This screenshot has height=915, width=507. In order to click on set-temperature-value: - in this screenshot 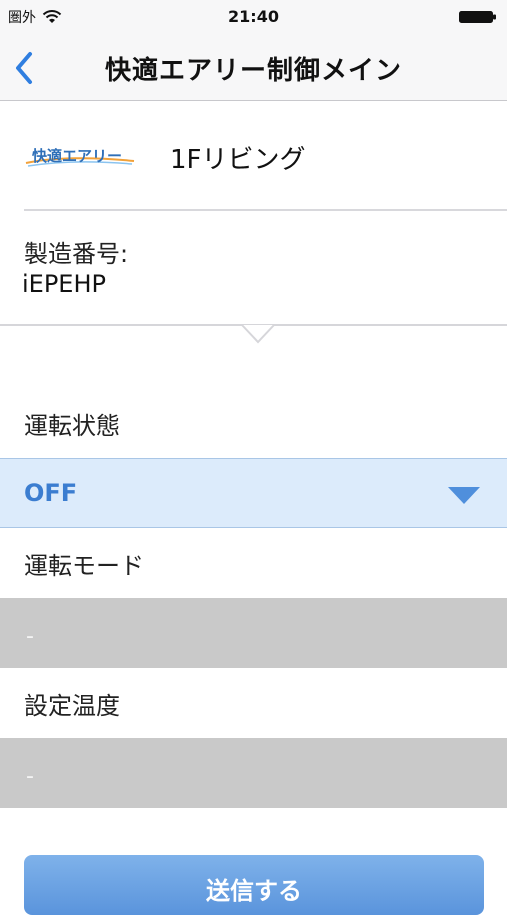, I will do `click(30, 776)`.